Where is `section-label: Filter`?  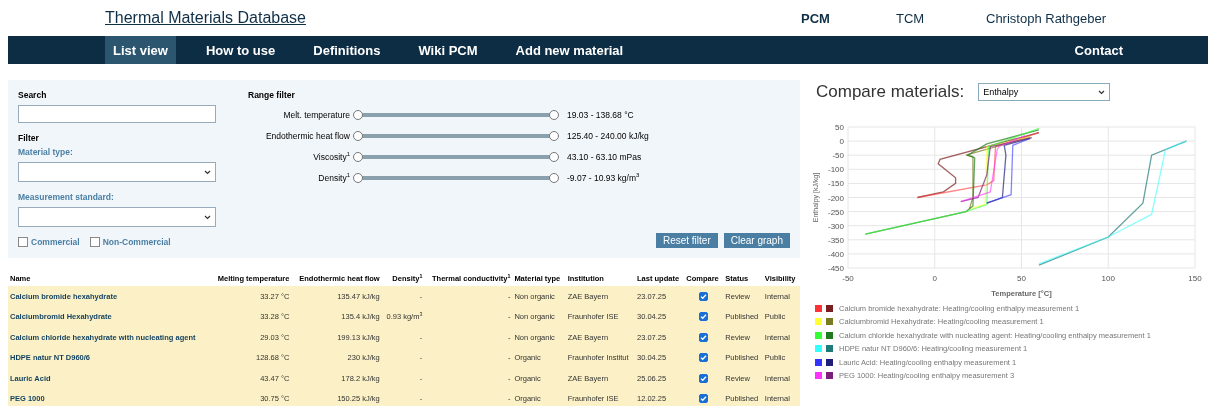
section-label: Filter is located at coordinates (29, 138).